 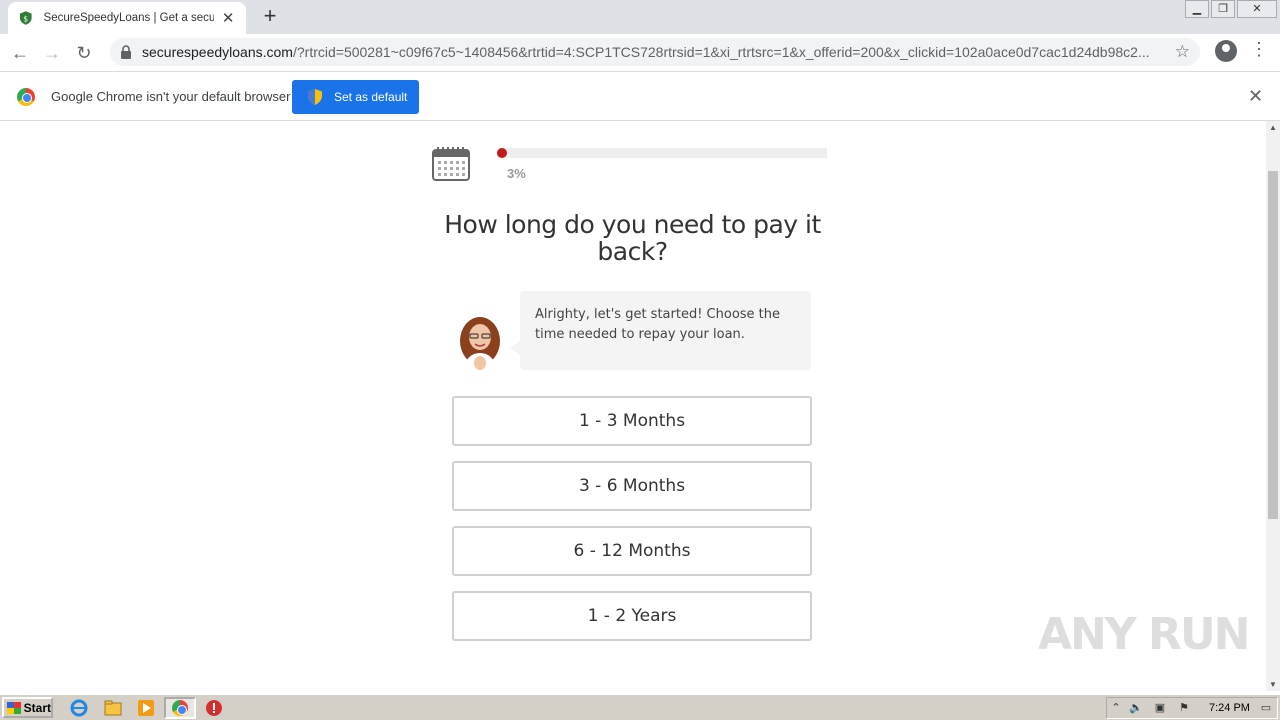 I want to click on internet-explorer-icon, so click(x=79, y=708).